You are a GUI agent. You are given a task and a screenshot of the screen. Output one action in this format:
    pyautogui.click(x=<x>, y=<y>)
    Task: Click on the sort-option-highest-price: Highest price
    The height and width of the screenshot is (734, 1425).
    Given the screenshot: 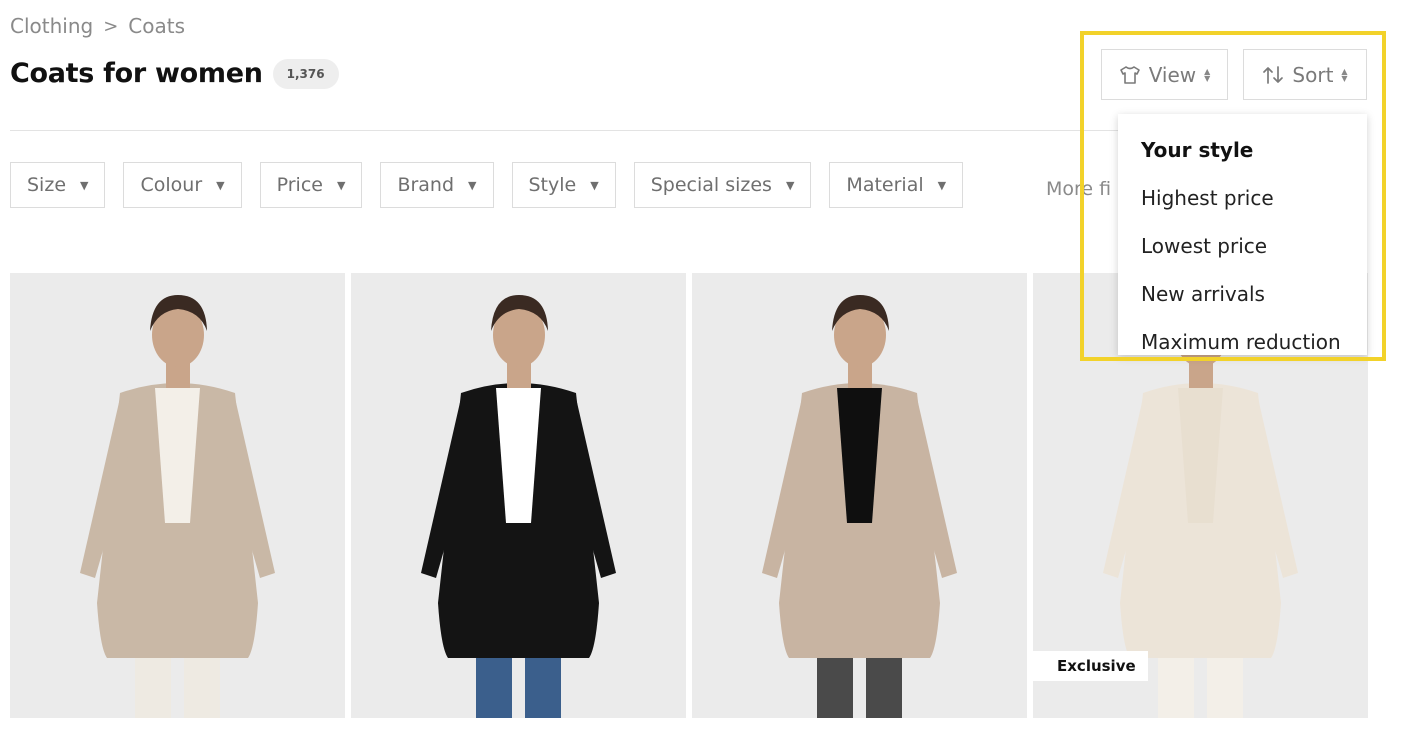 What is the action you would take?
    pyautogui.click(x=1242, y=198)
    